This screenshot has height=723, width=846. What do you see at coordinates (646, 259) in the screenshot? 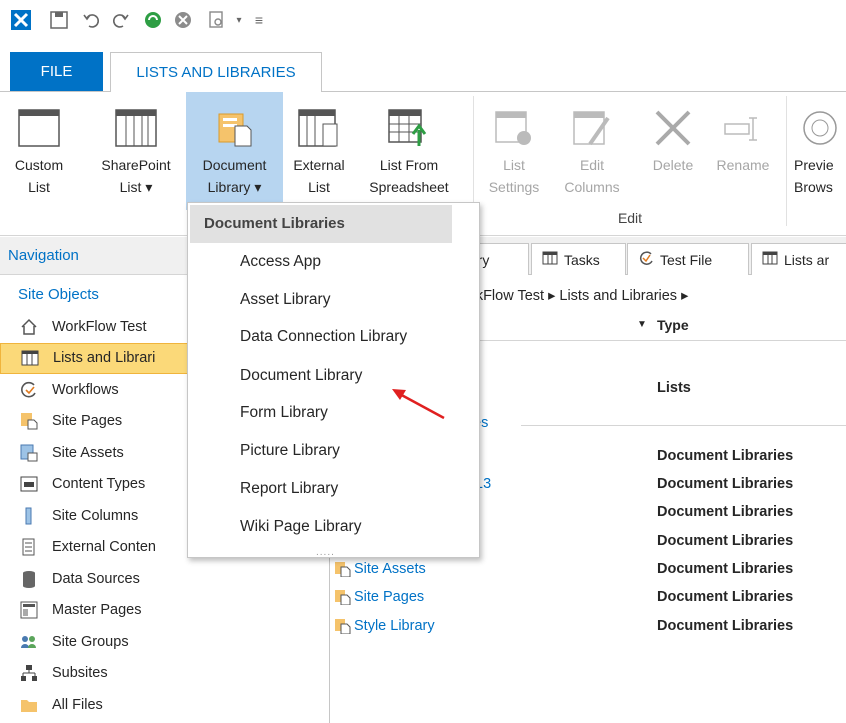
I see `workflow-icon` at bounding box center [646, 259].